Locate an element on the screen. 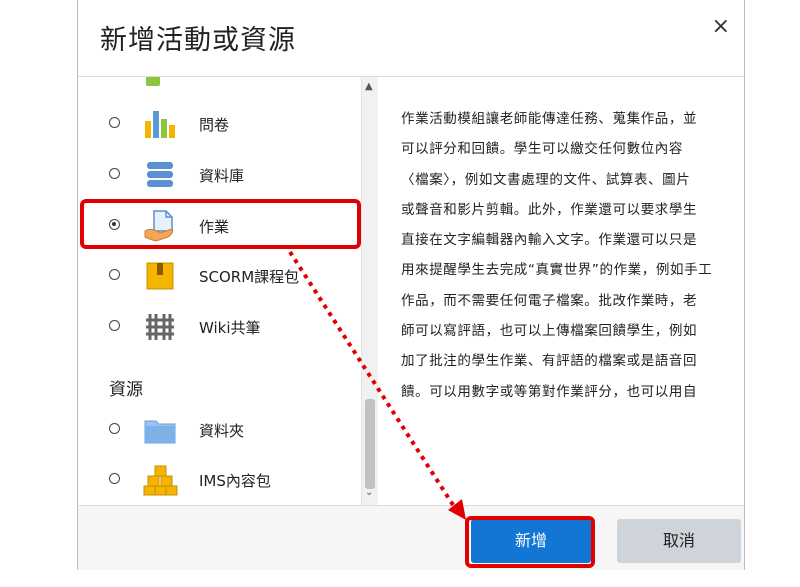 This screenshot has width=800, height=587. list-item-label: 資料庫 is located at coordinates (222, 176).